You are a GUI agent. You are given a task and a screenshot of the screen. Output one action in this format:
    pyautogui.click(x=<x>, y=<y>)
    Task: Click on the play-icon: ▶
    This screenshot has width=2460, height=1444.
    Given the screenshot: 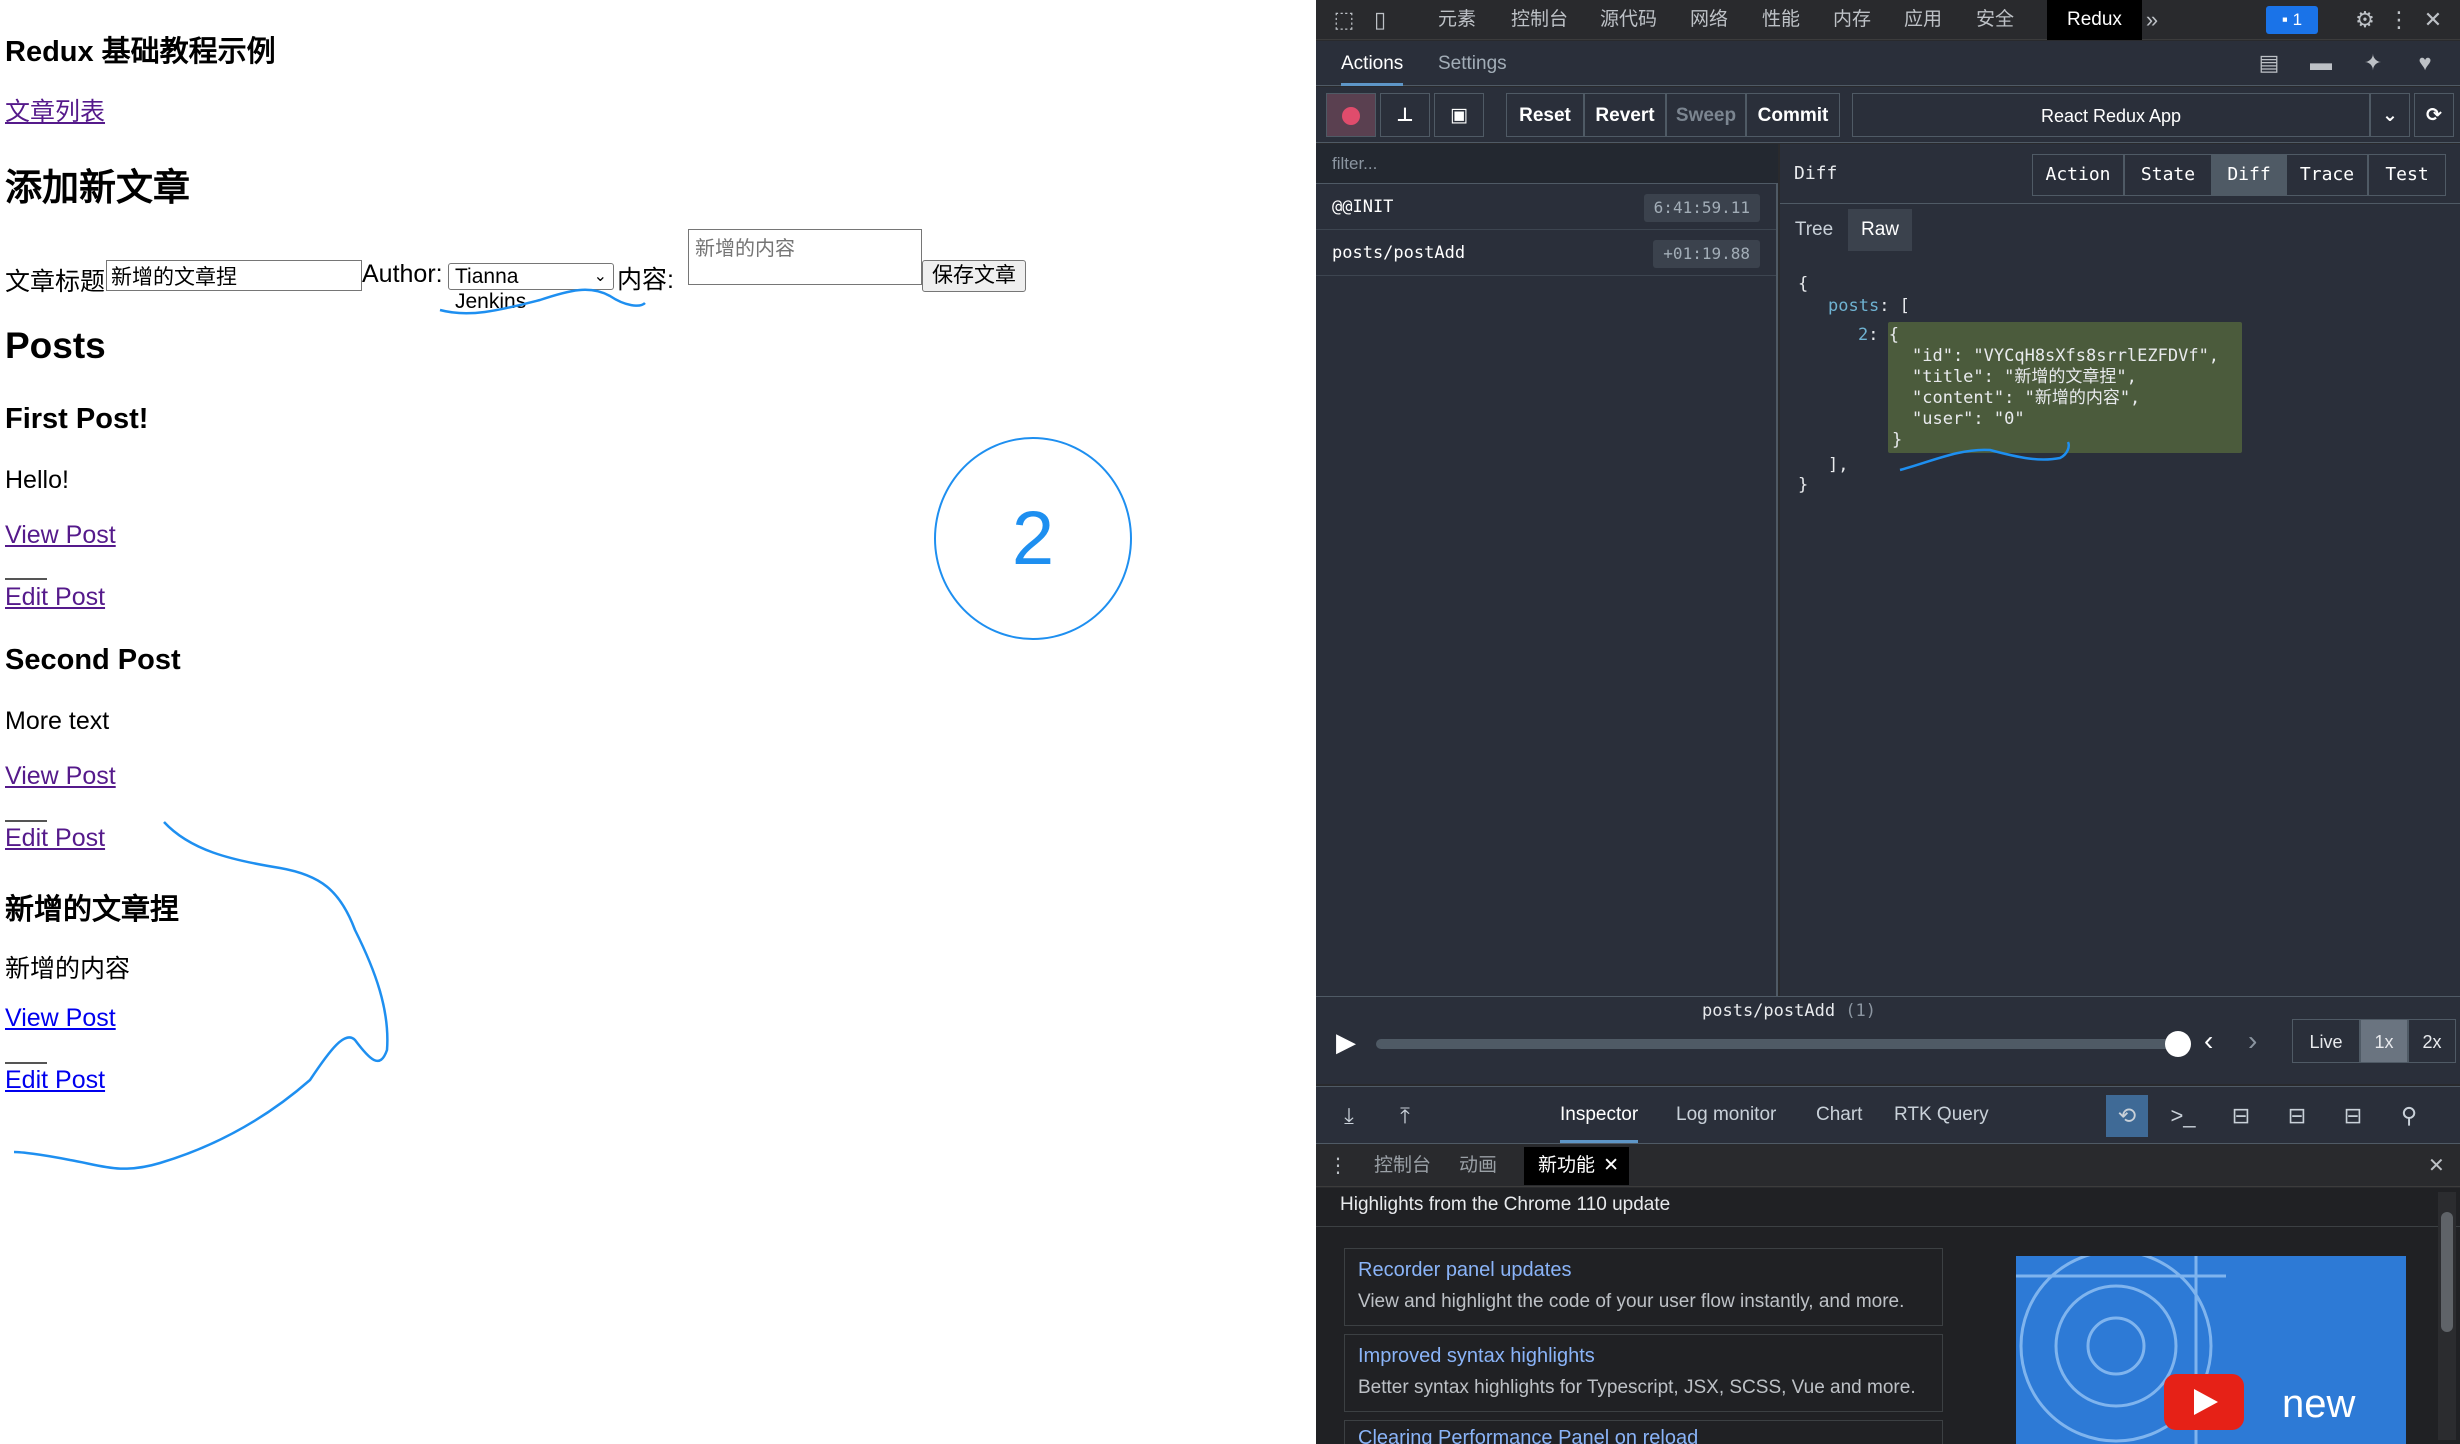 What is the action you would take?
    pyautogui.click(x=1346, y=1042)
    